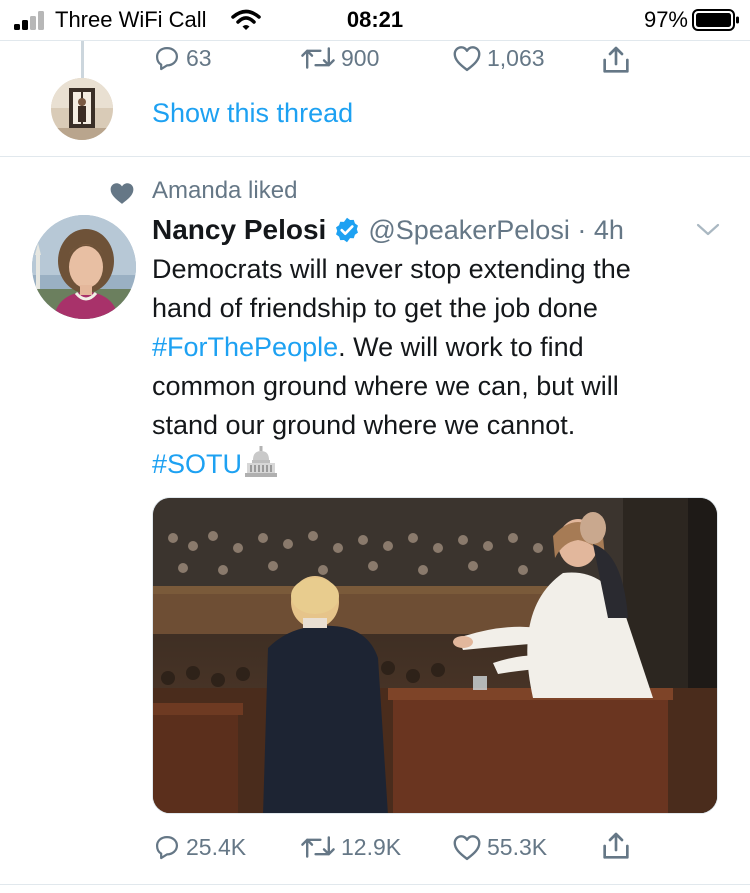  I want to click on battery-percent: 97%, so click(665, 19).